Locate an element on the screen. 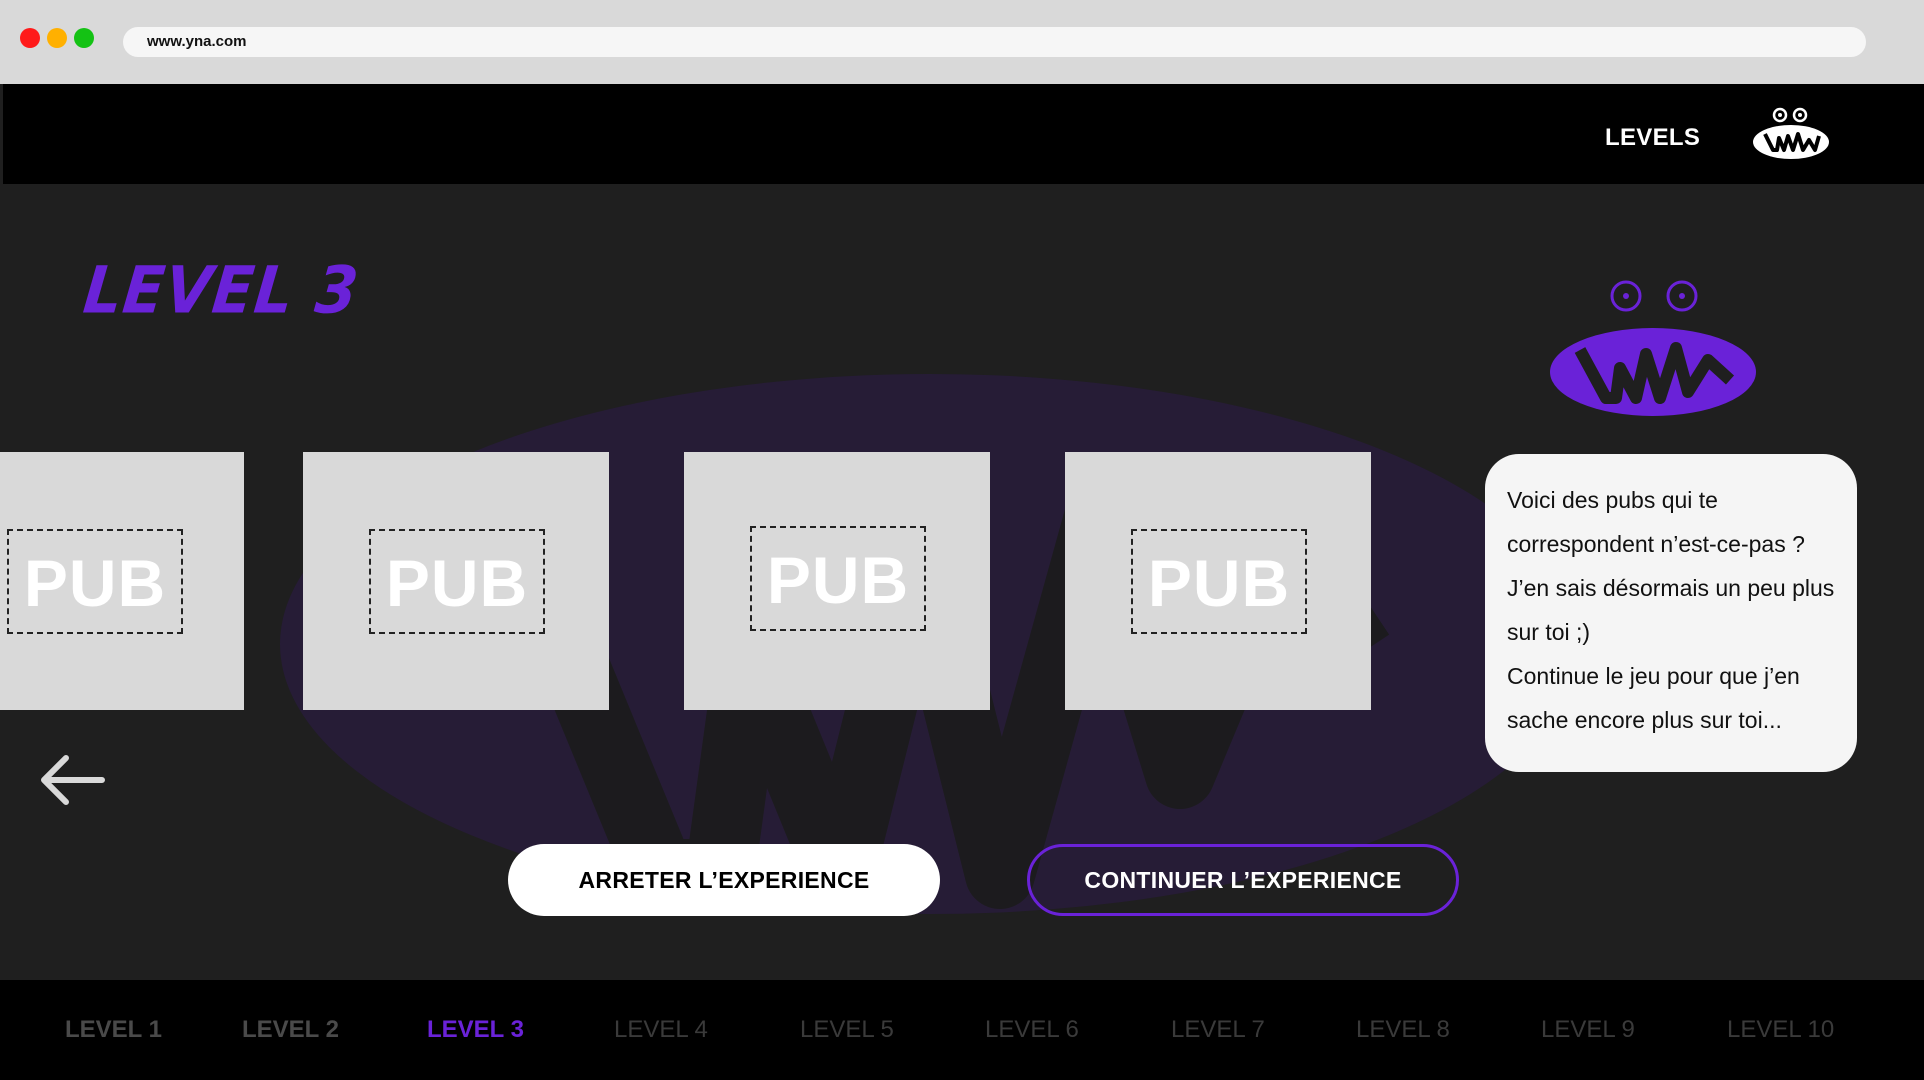 This screenshot has width=1924, height=1080. bubble-line: correspondent n’est-ce-pas ? is located at coordinates (1656, 544).